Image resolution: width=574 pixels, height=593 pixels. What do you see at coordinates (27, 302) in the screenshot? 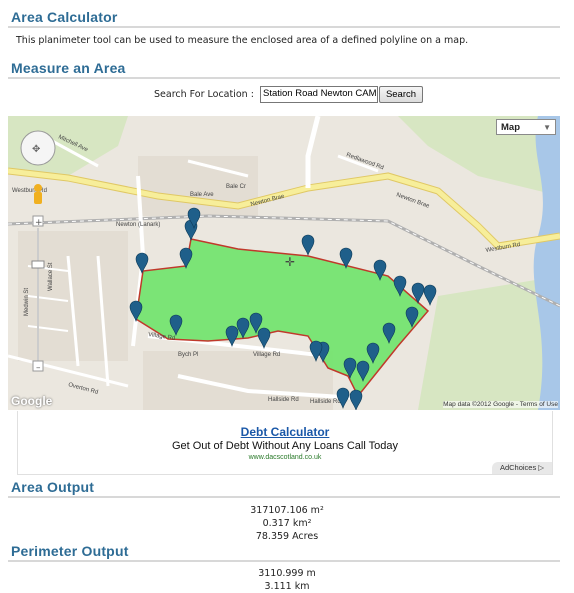
I see `map-label: Medwin St` at bounding box center [27, 302].